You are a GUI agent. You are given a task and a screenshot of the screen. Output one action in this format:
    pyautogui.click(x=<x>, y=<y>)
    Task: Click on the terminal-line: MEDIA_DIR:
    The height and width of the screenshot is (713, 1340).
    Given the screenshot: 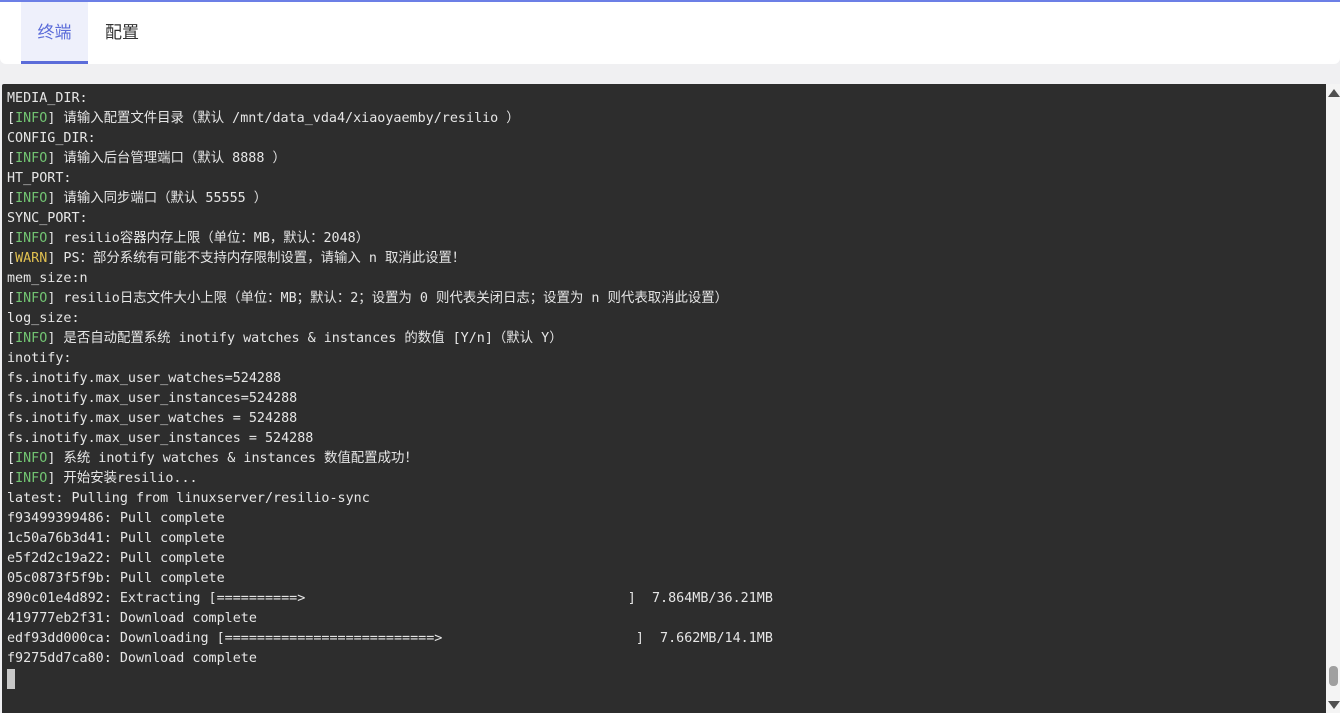 What is the action you would take?
    pyautogui.click(x=390, y=99)
    